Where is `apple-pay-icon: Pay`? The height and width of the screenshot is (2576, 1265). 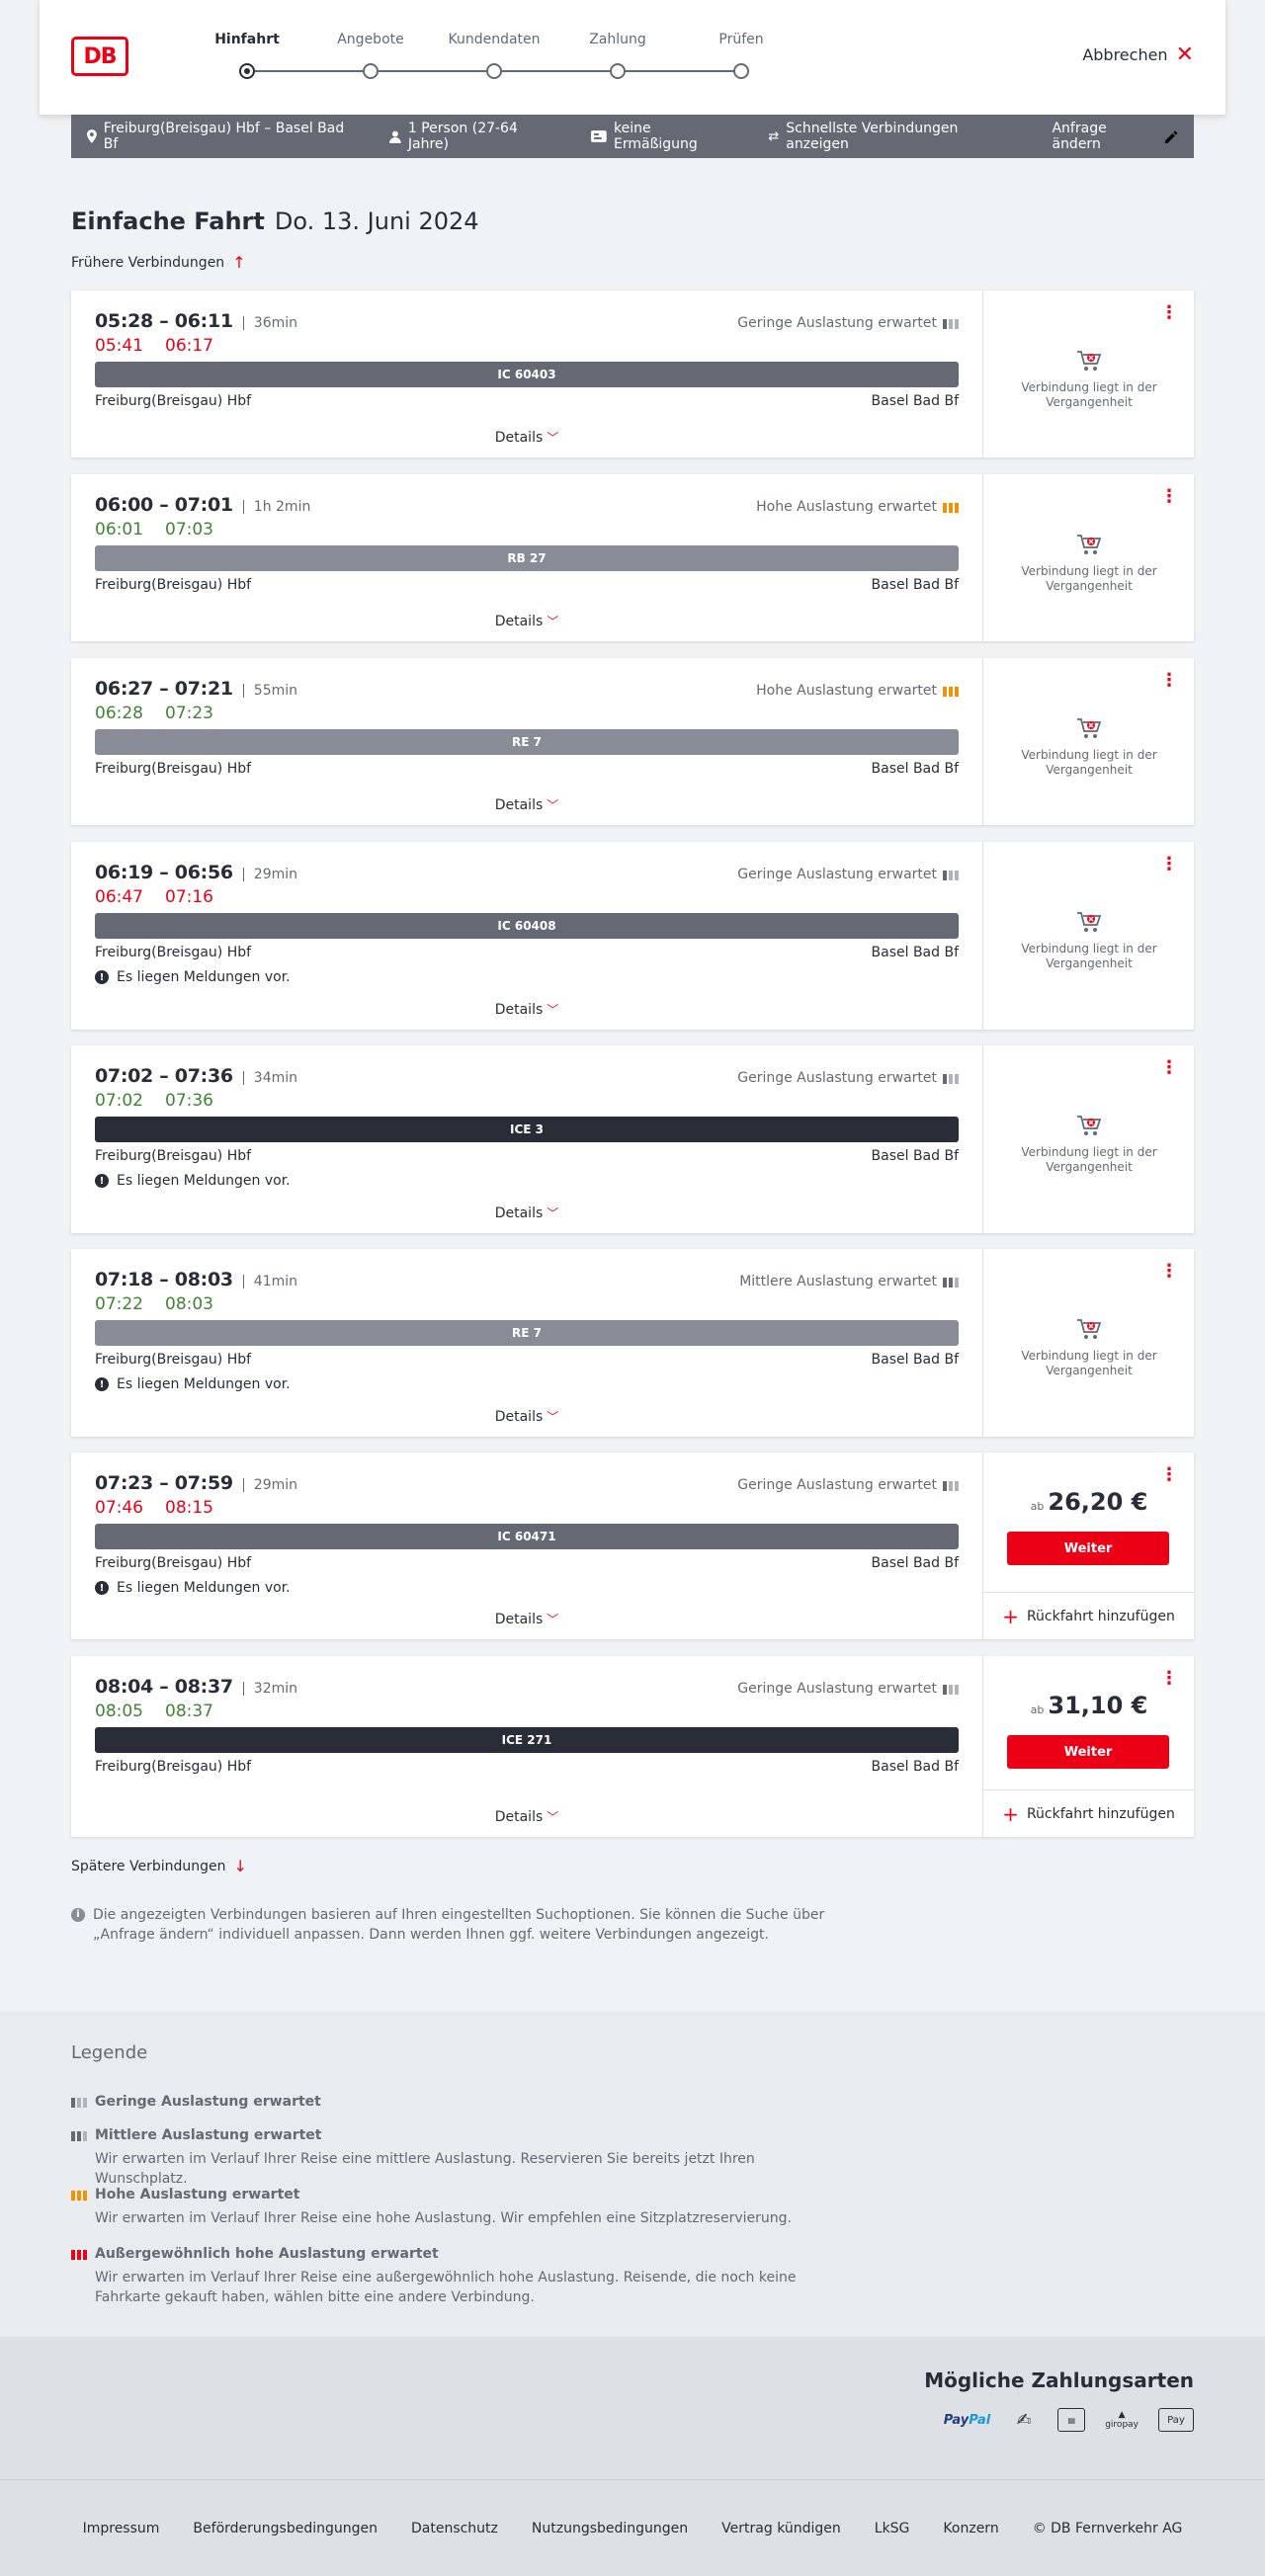 apple-pay-icon: Pay is located at coordinates (1176, 2420).